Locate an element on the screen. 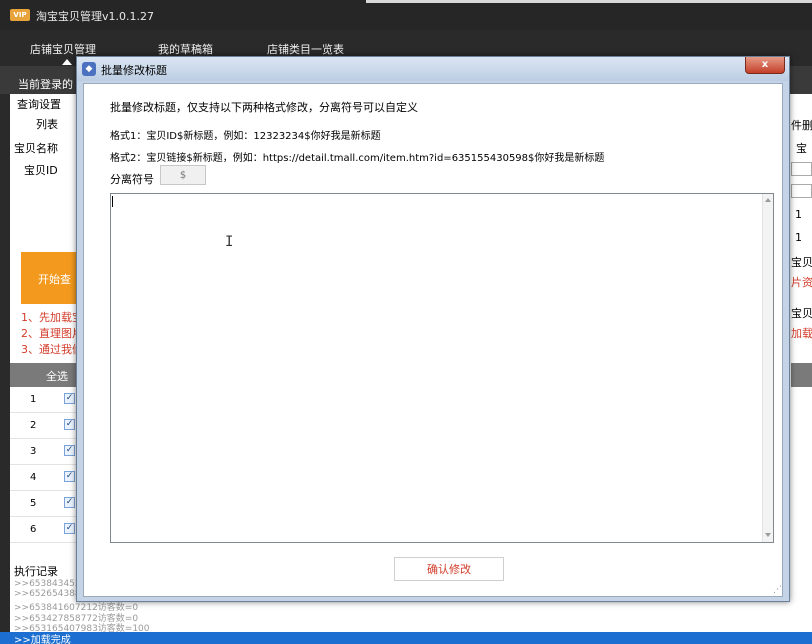 Image resolution: width=812 pixels, height=644 pixels. product-id-label: 宝贝ID is located at coordinates (41, 170).